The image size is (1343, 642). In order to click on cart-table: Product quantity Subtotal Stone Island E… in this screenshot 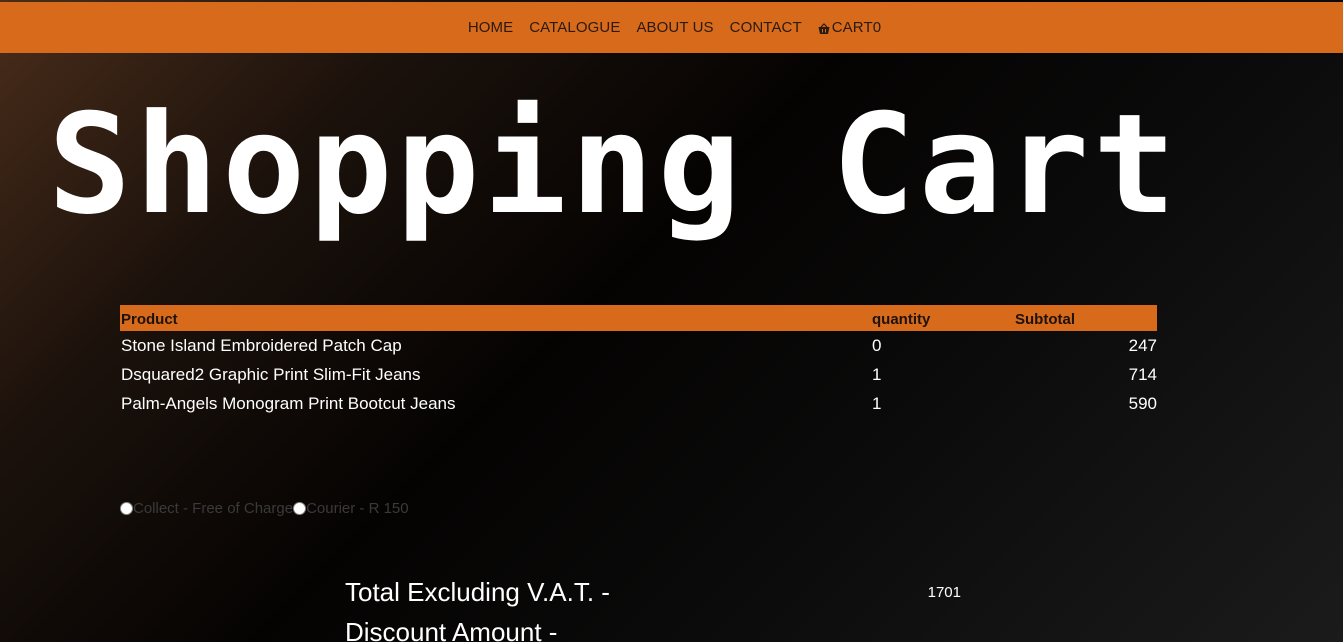, I will do `click(659, 361)`.